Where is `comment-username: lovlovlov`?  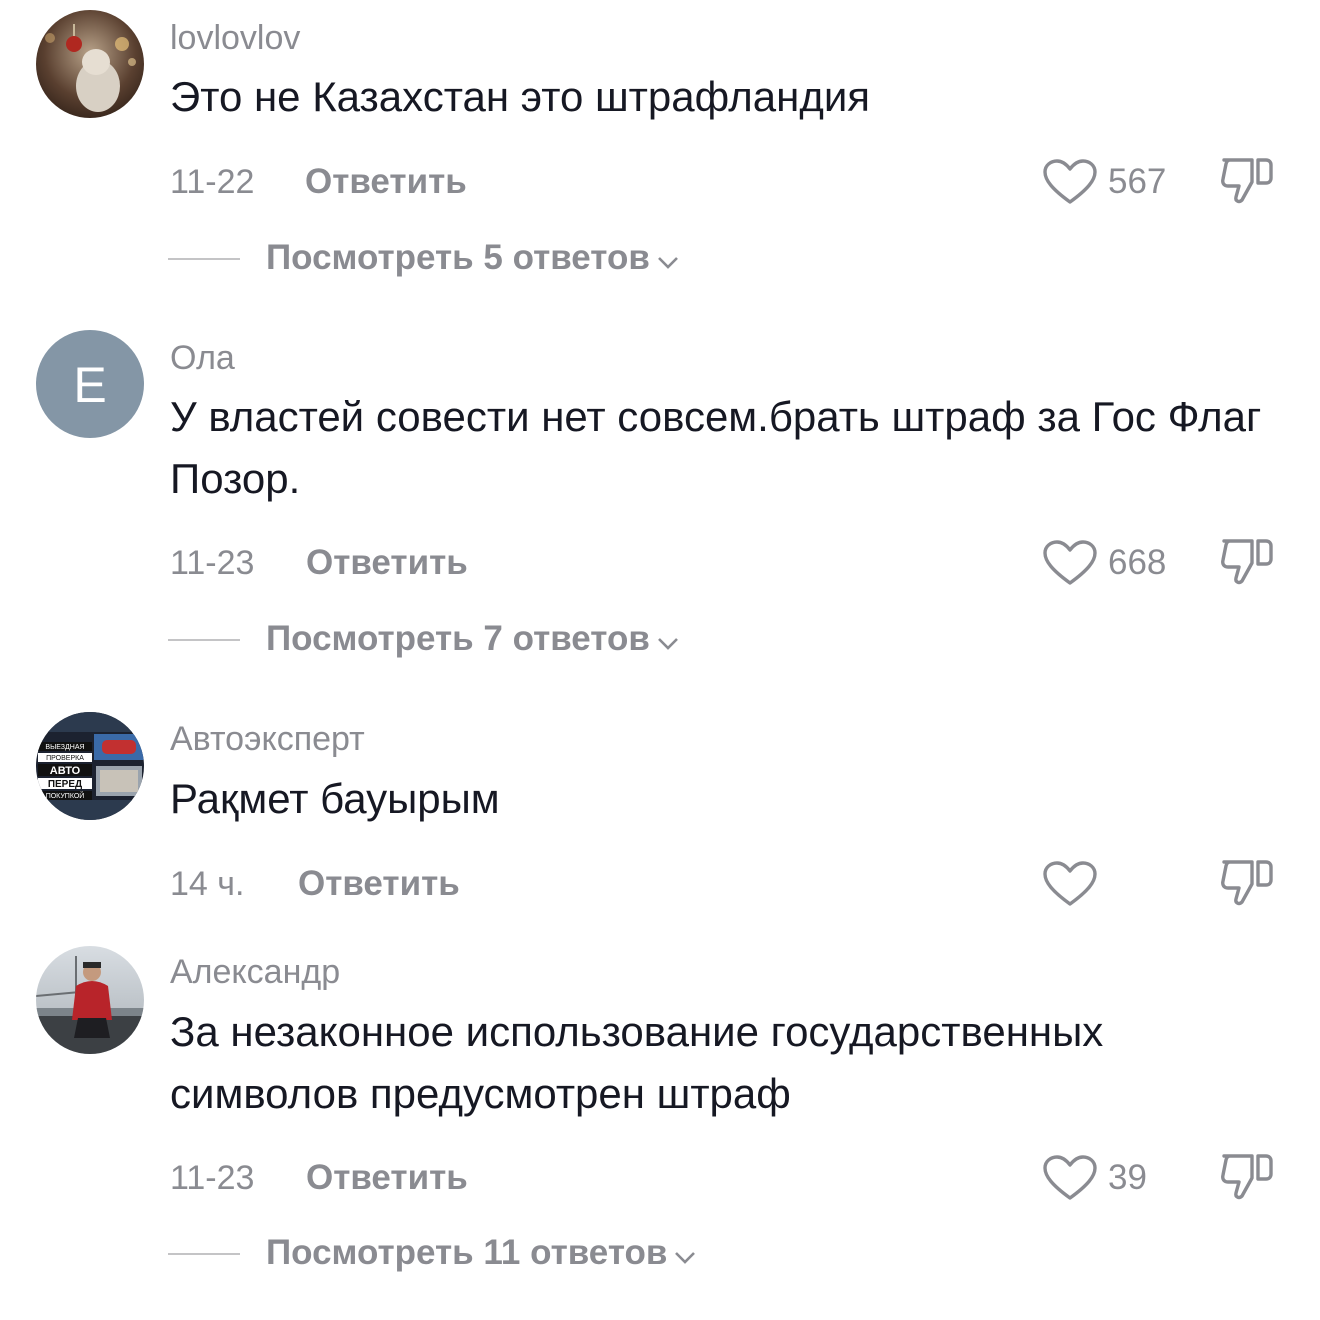 comment-username: lovlovlov is located at coordinates (235, 38).